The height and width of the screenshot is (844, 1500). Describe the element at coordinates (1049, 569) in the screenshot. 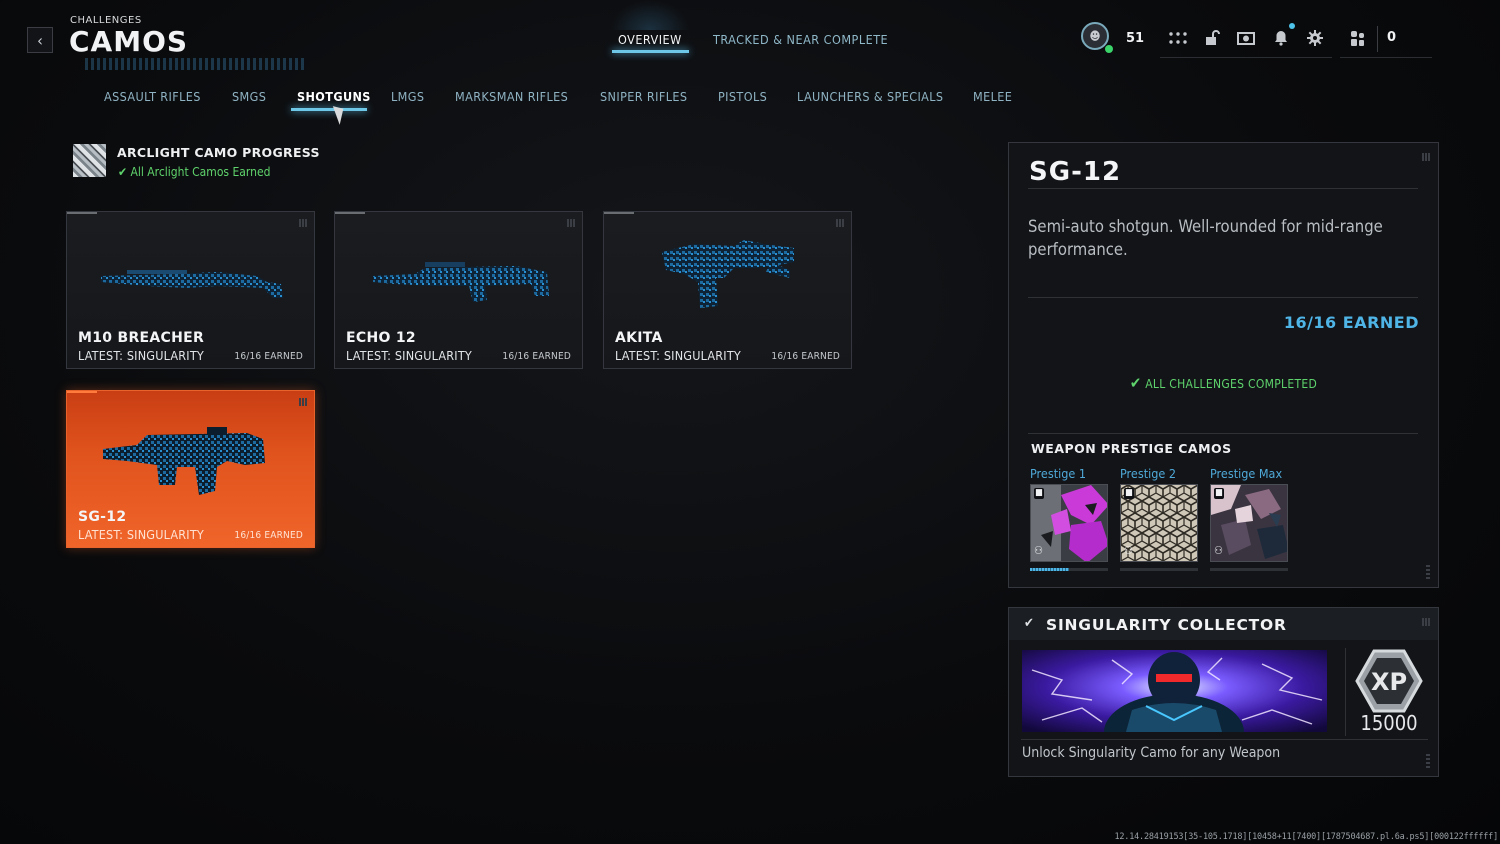

I see `prestige-1-progress-fill` at that location.